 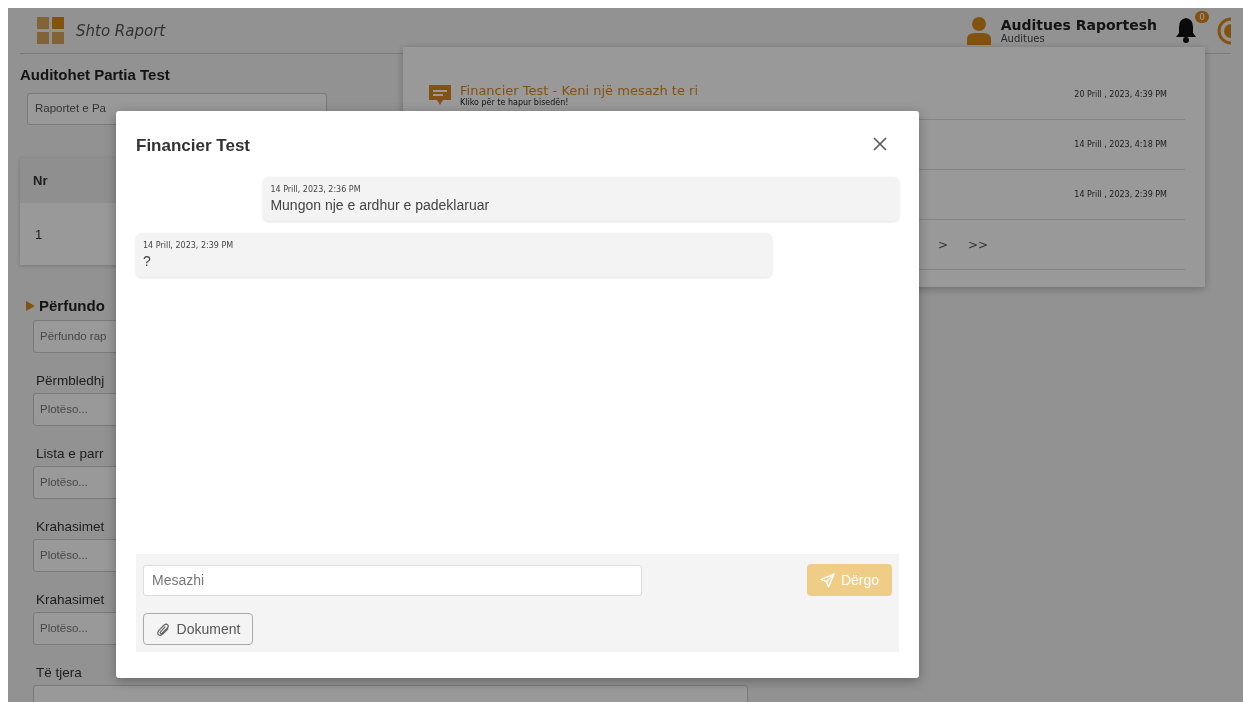 I want to click on app-title: Shto Raport, so click(x=121, y=30).